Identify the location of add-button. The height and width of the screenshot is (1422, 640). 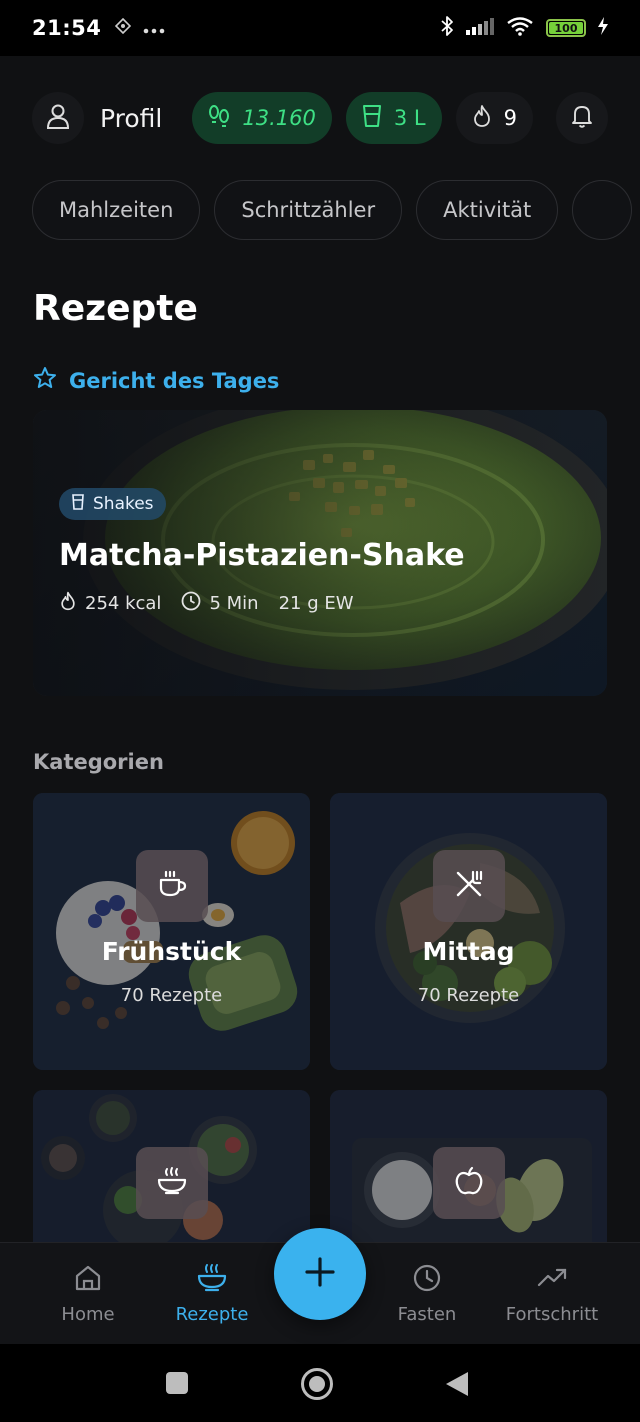
(320, 1274).